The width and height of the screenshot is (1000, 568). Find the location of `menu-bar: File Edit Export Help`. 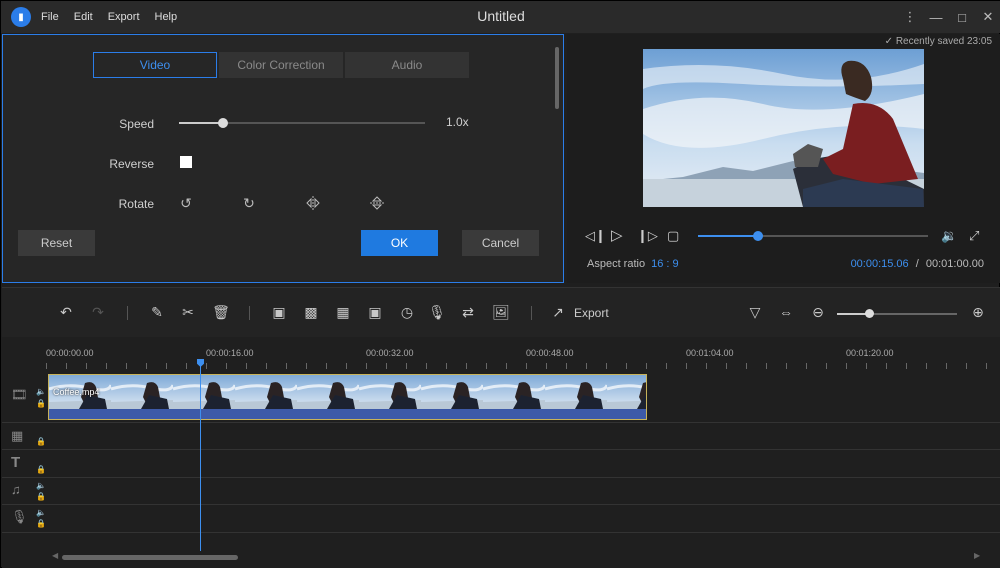

menu-bar: File Edit Export Help is located at coordinates (116, 17).